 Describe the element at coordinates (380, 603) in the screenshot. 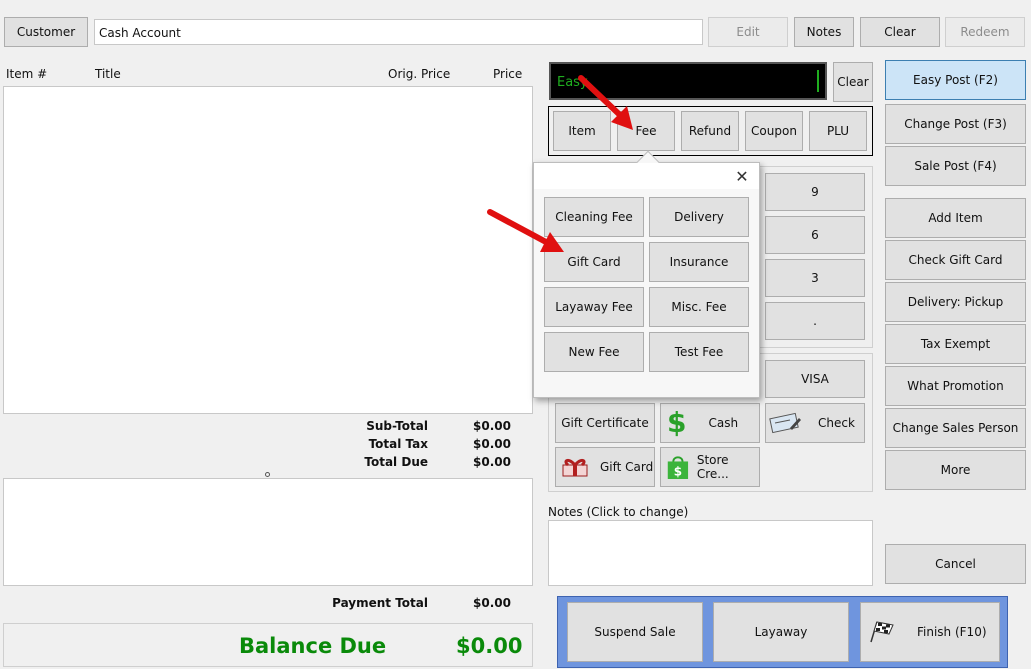

I see `payment-total-label: Payment Total` at that location.